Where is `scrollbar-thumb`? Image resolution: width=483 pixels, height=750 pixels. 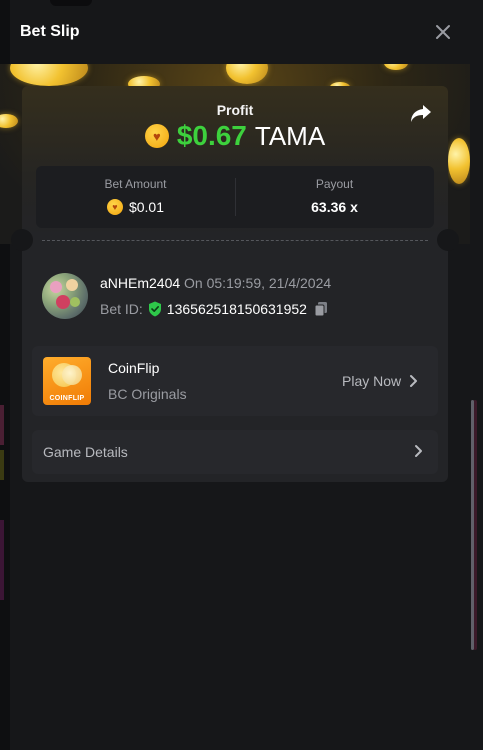 scrollbar-thumb is located at coordinates (472, 525).